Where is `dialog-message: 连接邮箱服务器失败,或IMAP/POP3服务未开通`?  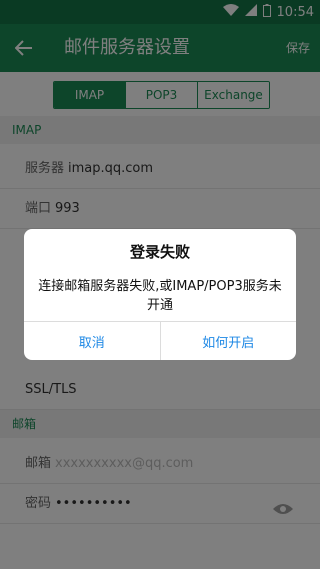 dialog-message: 连接邮箱服务器失败,或IMAP/POP3服务未开通 is located at coordinates (160, 296).